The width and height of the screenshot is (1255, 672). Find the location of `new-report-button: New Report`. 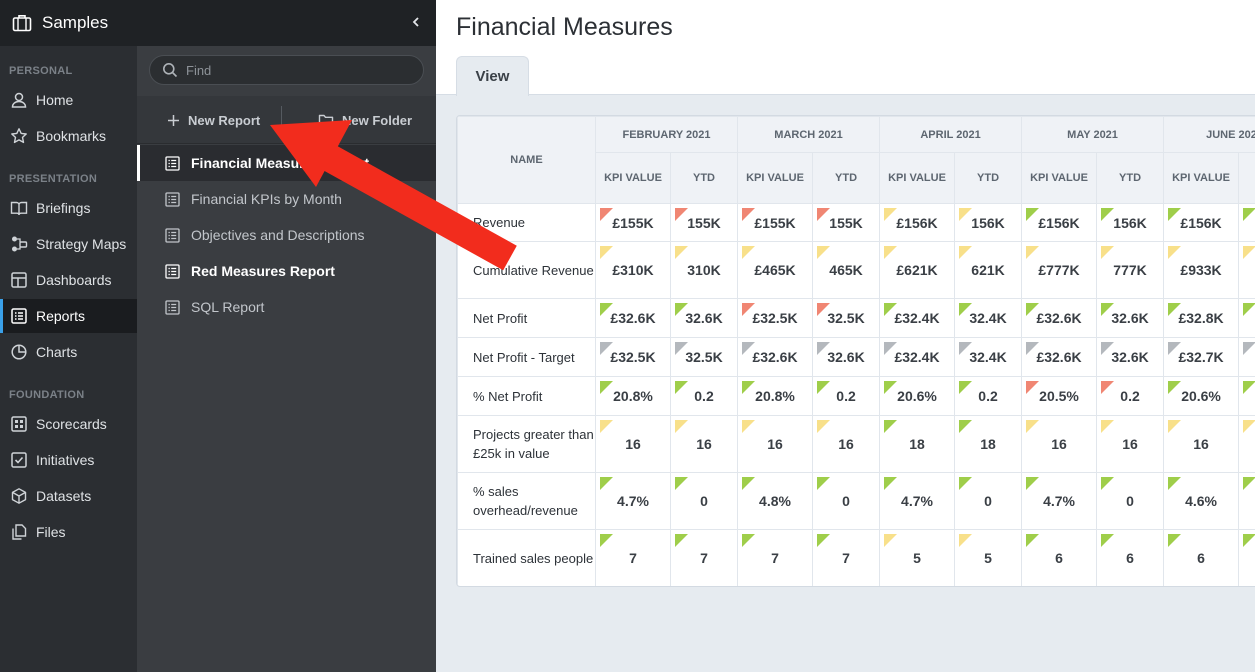

new-report-button: New Report is located at coordinates (213, 120).